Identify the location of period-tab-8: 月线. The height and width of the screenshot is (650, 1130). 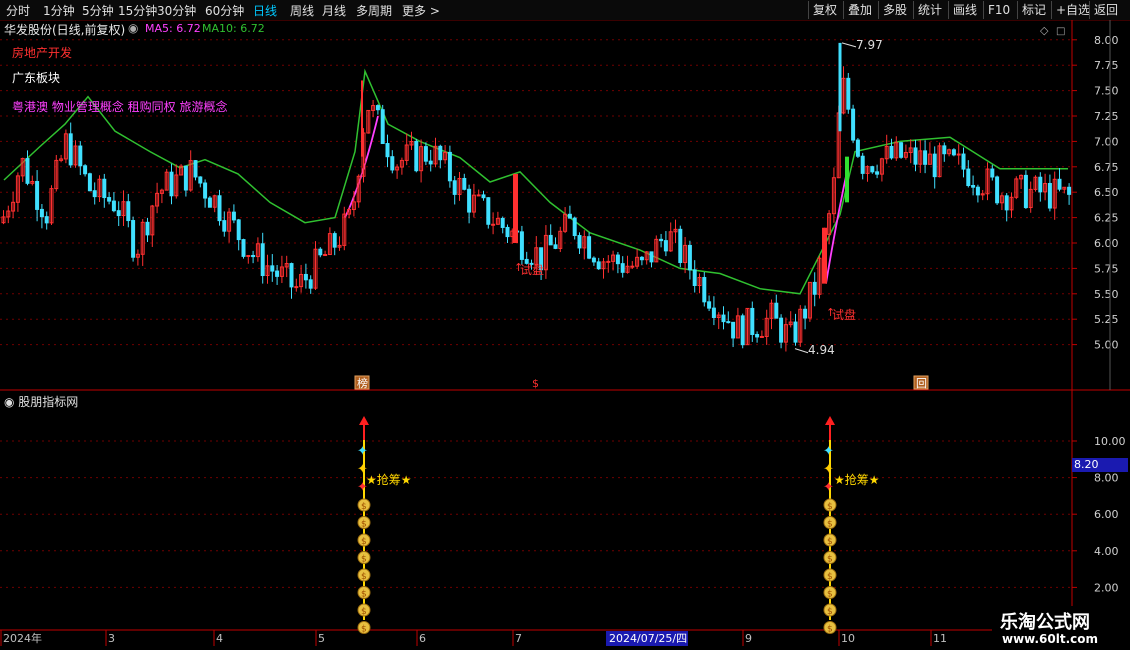
(334, 10).